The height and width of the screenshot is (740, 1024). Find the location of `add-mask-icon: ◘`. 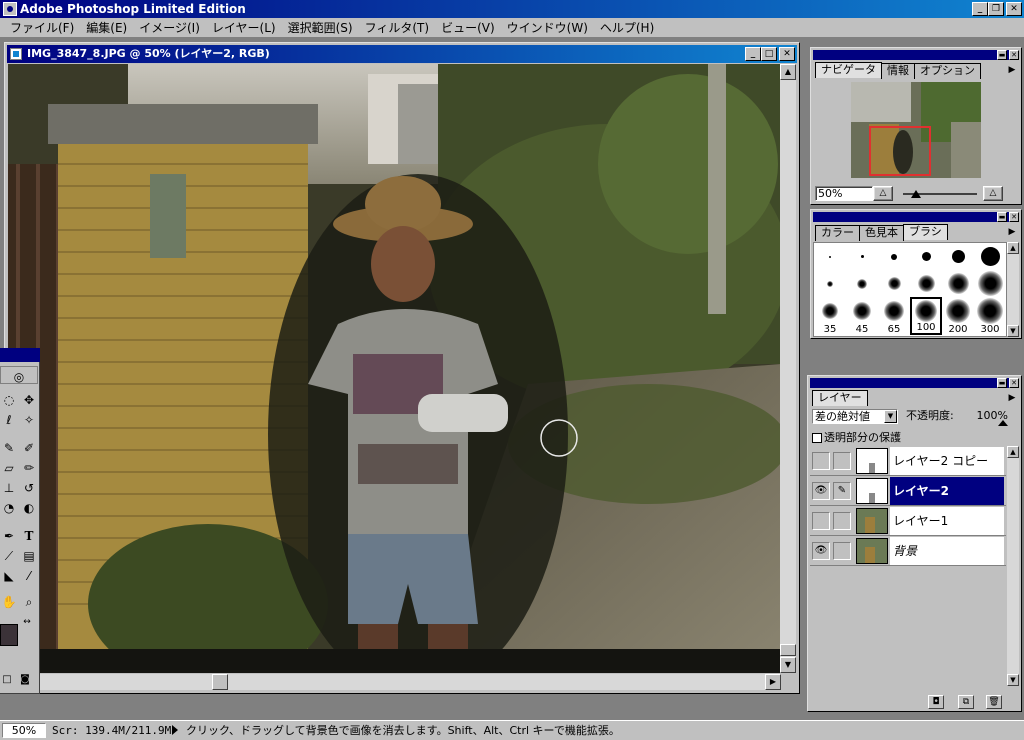

add-mask-icon: ◘ is located at coordinates (936, 702).